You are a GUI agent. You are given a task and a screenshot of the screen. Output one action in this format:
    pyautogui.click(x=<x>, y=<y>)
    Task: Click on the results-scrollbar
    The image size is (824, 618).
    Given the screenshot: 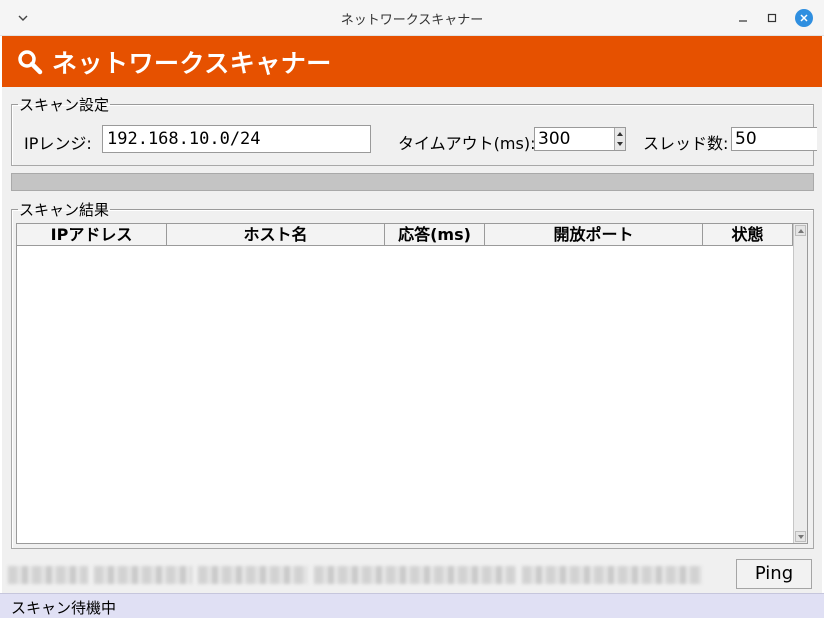 What is the action you would take?
    pyautogui.click(x=800, y=383)
    